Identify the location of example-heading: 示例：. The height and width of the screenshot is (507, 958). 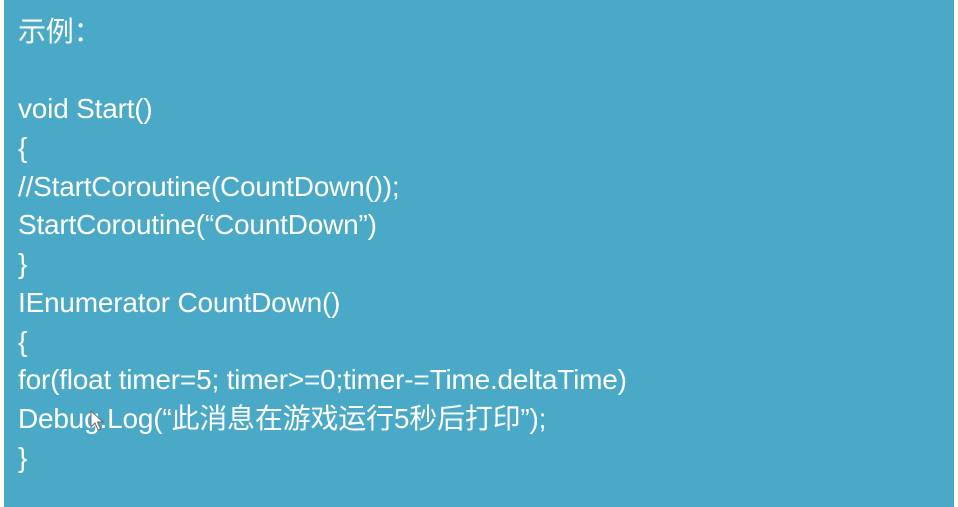
(60, 31).